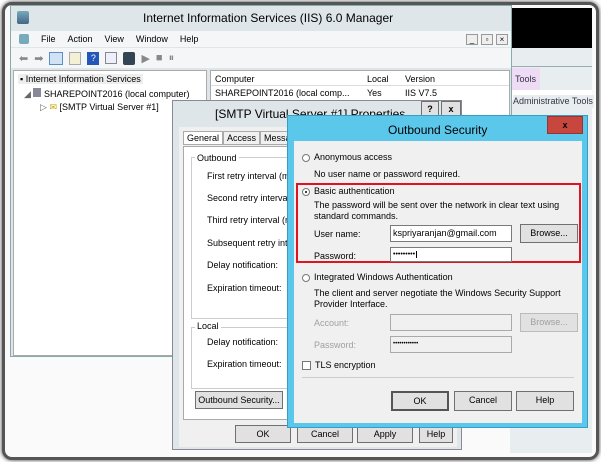  What do you see at coordinates (451, 322) in the screenshot?
I see `account-input` at bounding box center [451, 322].